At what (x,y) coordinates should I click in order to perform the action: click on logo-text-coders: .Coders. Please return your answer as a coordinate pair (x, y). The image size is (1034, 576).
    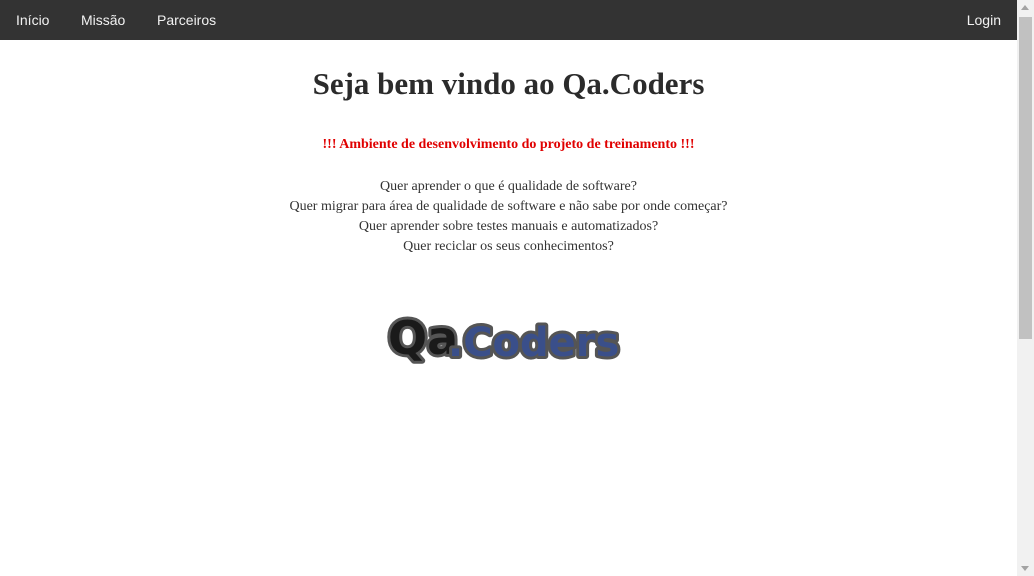
    Looking at the image, I should click on (533, 343).